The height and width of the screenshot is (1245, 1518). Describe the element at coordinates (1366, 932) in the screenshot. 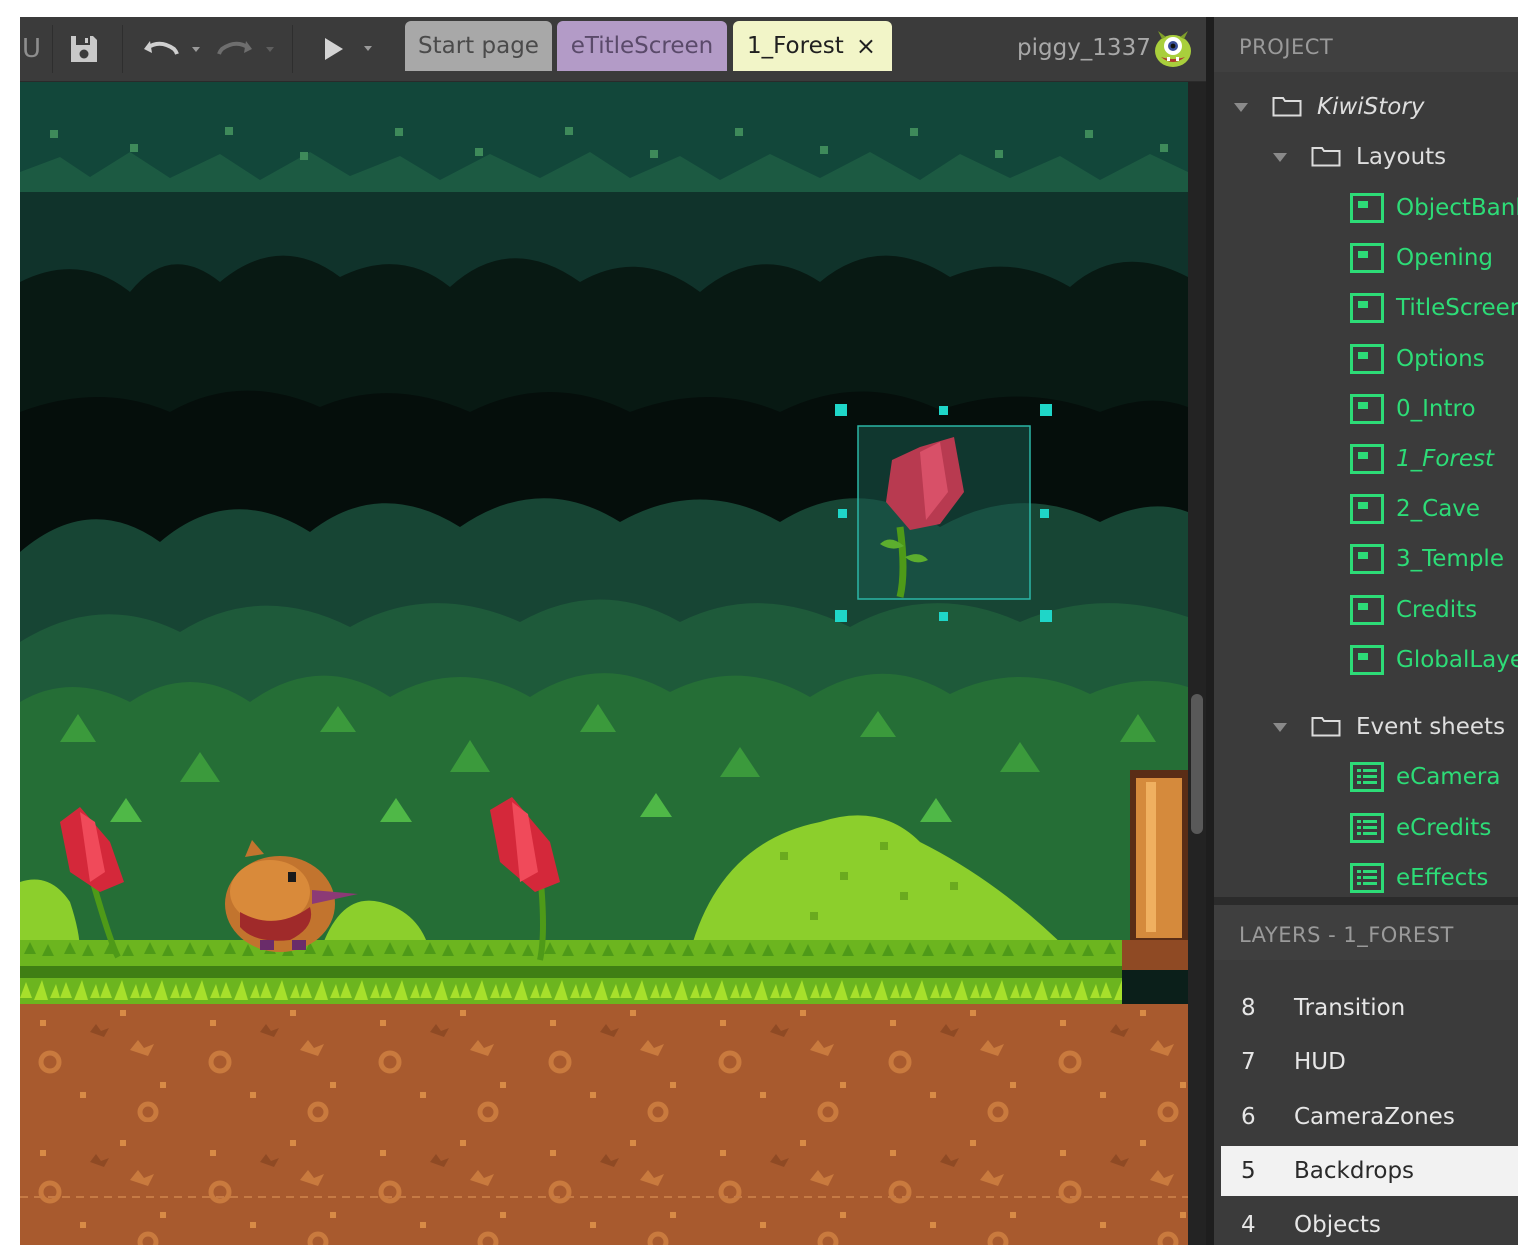

I see `layers-panel-header: LAYERS - 1_FOREST` at that location.